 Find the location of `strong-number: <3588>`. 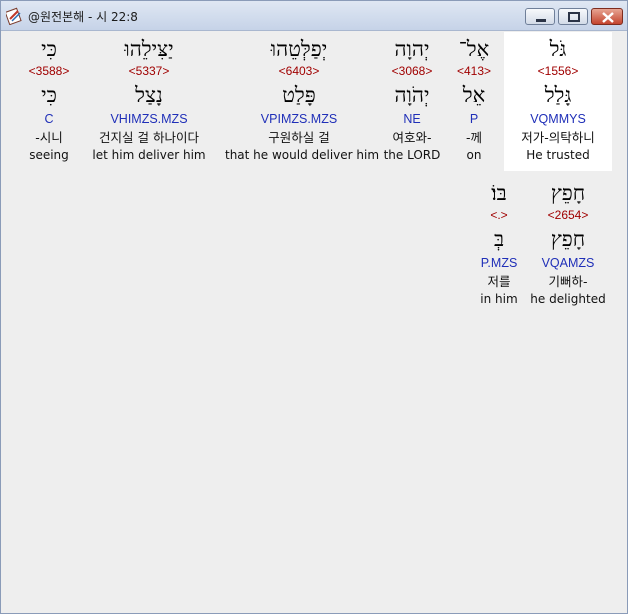

strong-number: <3588> is located at coordinates (49, 71).